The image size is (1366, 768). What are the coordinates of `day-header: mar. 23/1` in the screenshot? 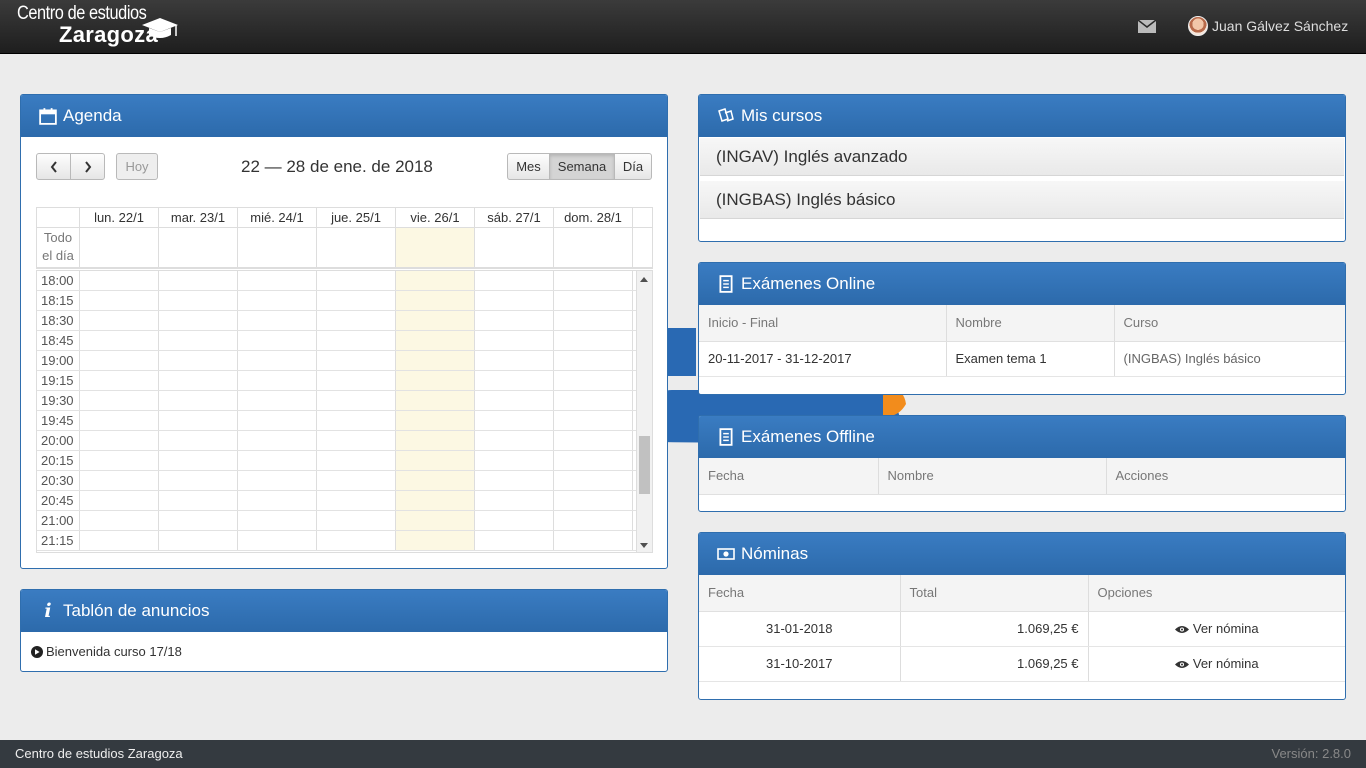 It's located at (198, 217).